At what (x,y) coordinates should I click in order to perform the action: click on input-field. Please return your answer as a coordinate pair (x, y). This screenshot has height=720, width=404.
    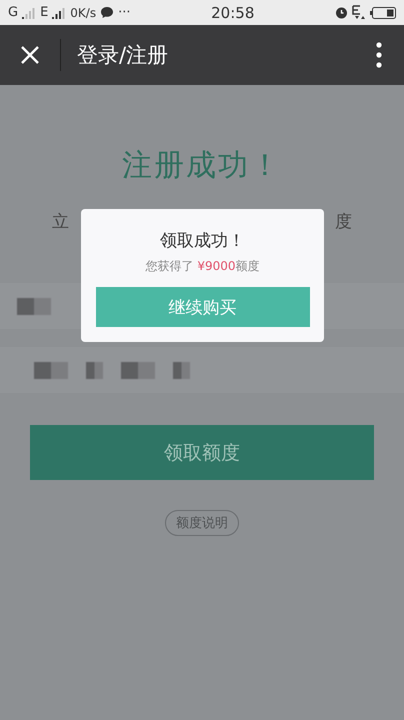
    Looking at the image, I should click on (202, 370).